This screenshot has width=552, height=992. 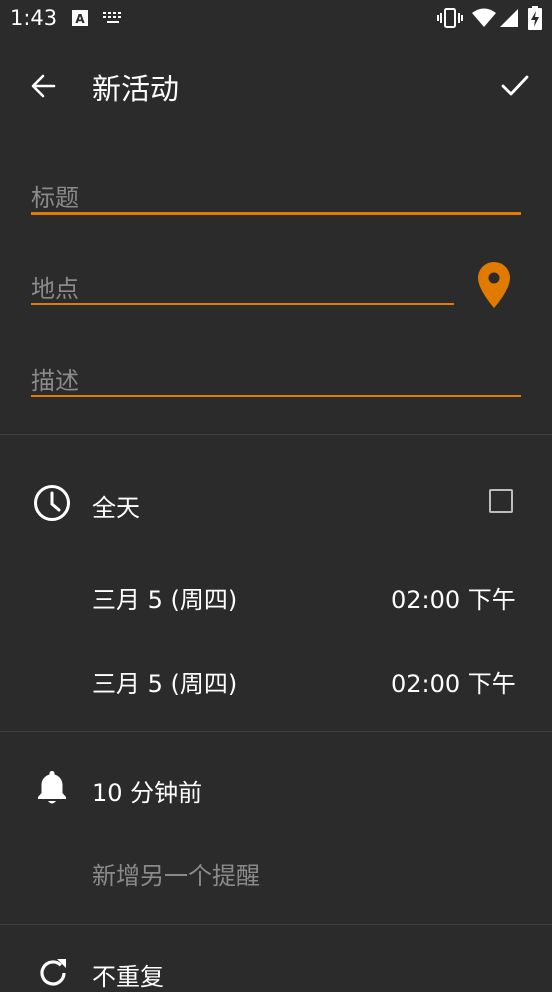 I want to click on title-underline, so click(x=276, y=213).